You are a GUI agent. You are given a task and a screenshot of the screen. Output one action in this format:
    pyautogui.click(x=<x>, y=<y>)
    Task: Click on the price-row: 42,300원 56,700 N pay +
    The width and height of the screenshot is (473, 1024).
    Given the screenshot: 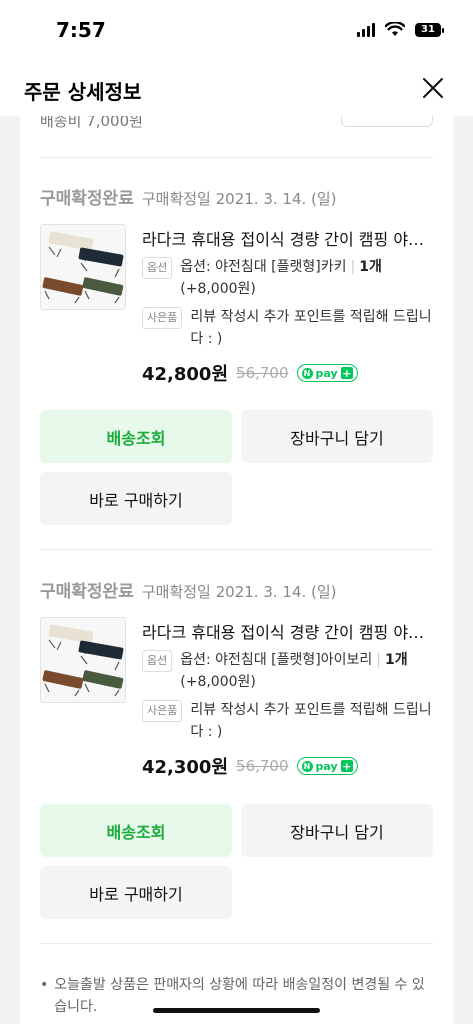 What is the action you would take?
    pyautogui.click(x=288, y=766)
    